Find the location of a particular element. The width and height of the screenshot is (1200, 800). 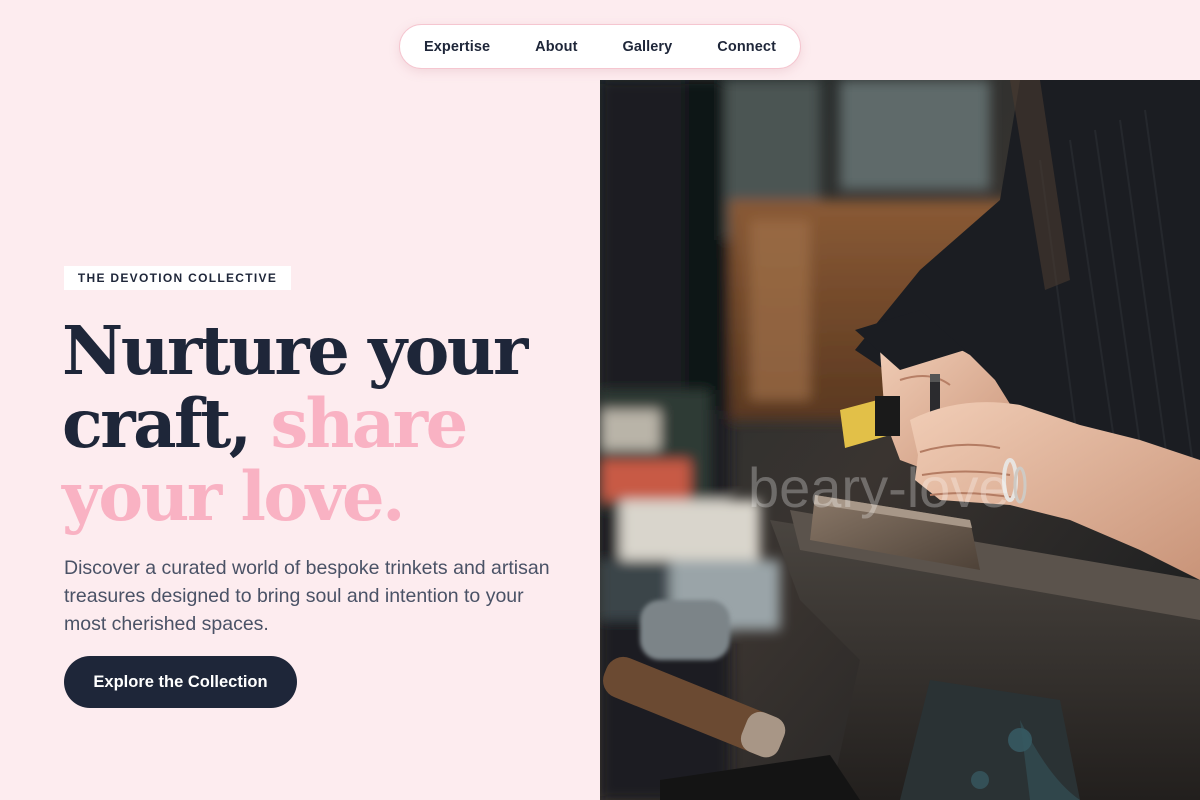

headline-line-1: Nurture your is located at coordinates (295, 350).